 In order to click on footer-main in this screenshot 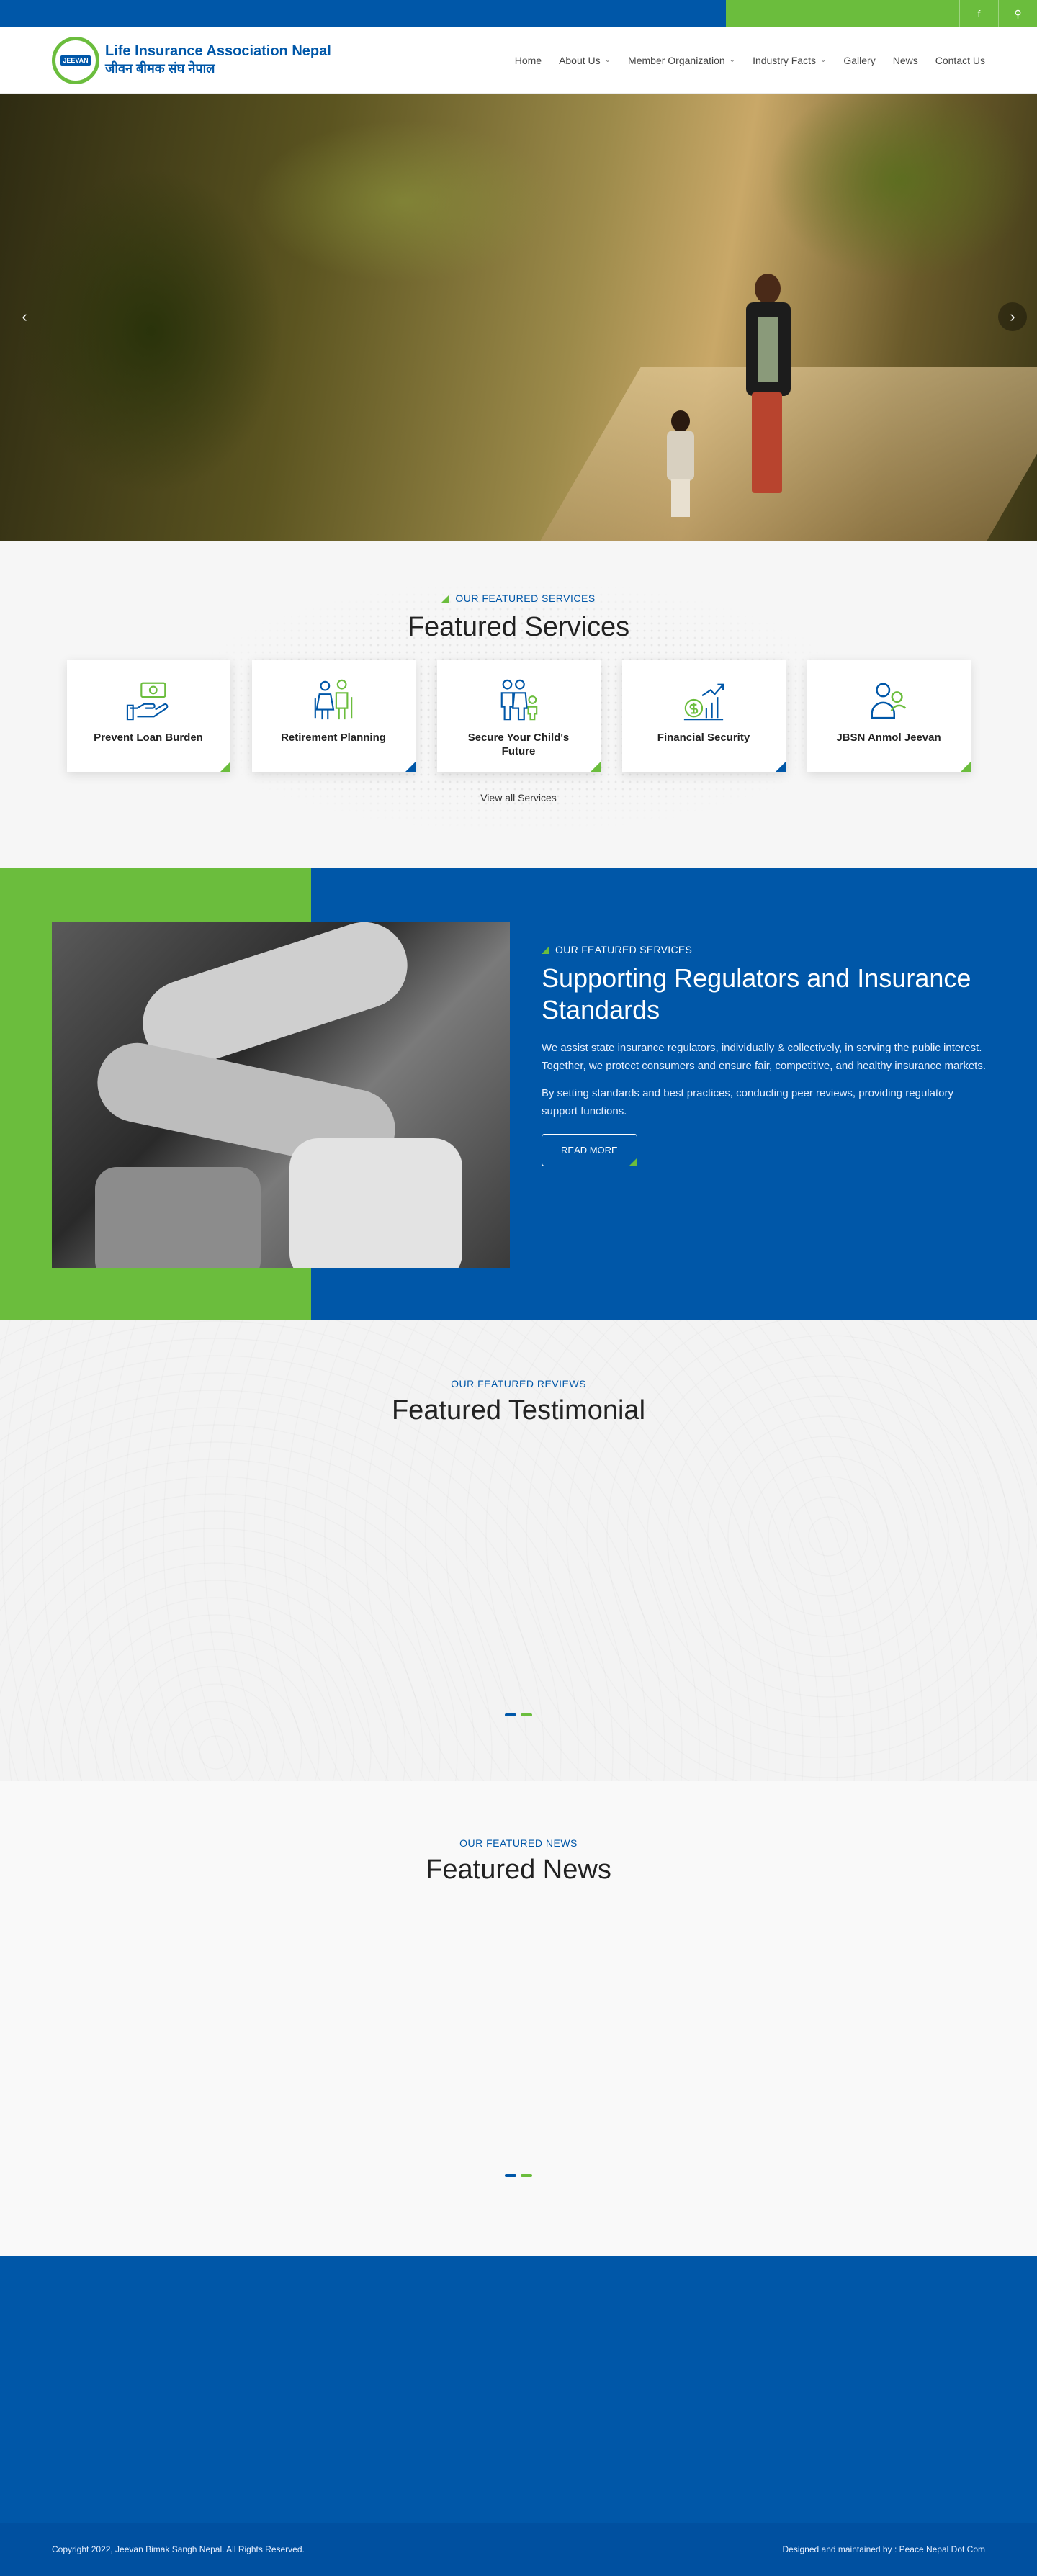, I will do `click(518, 2389)`.